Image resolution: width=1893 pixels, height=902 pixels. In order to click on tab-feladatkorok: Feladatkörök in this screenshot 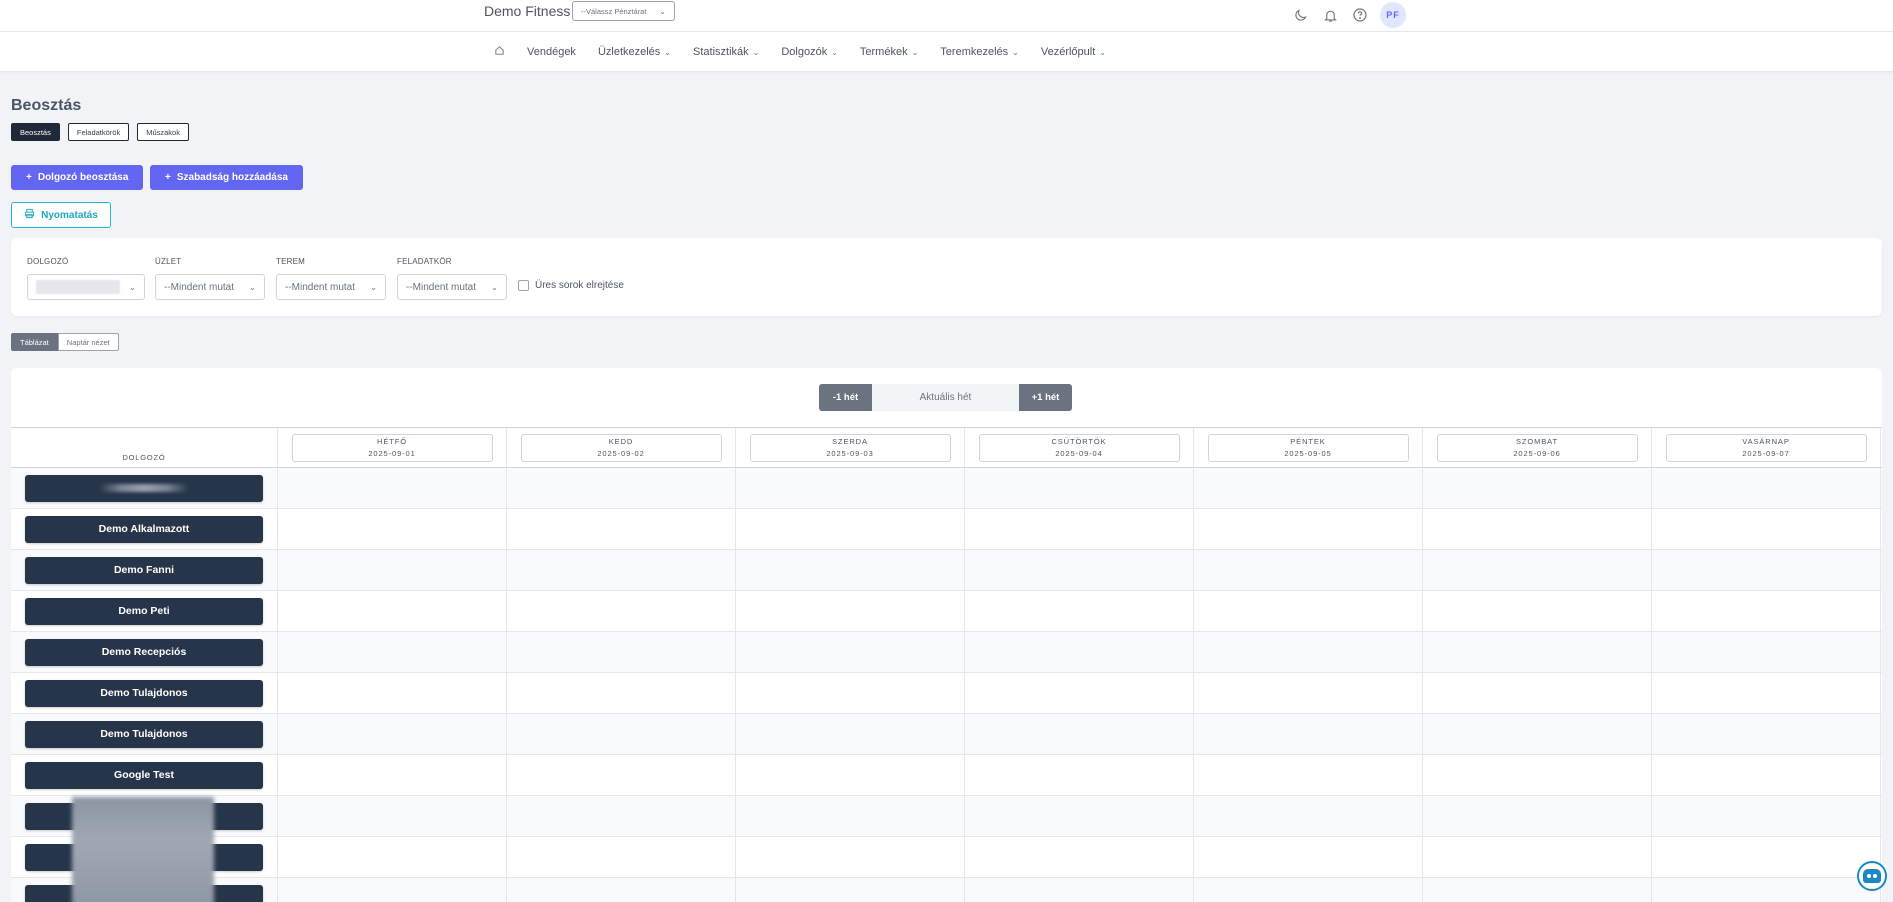, I will do `click(98, 132)`.